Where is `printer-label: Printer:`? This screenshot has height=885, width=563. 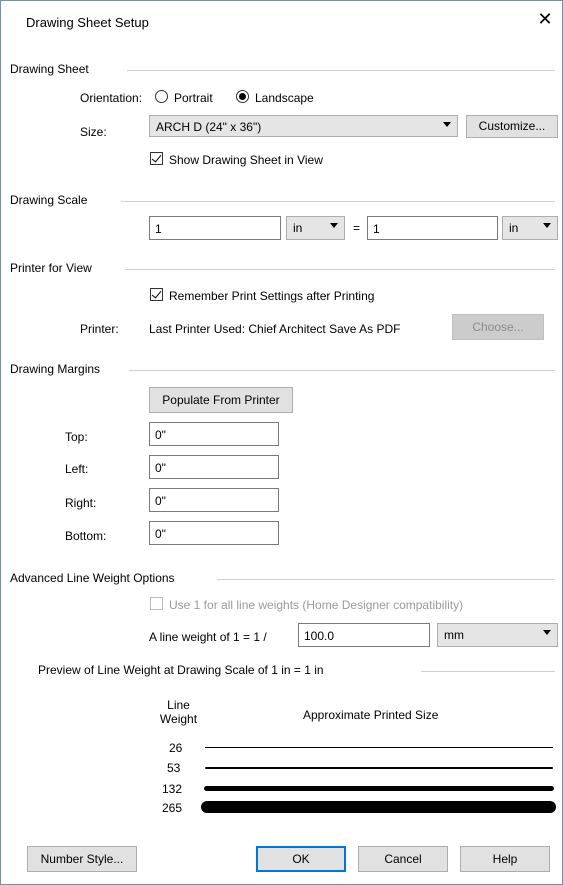
printer-label: Printer: is located at coordinates (99, 329).